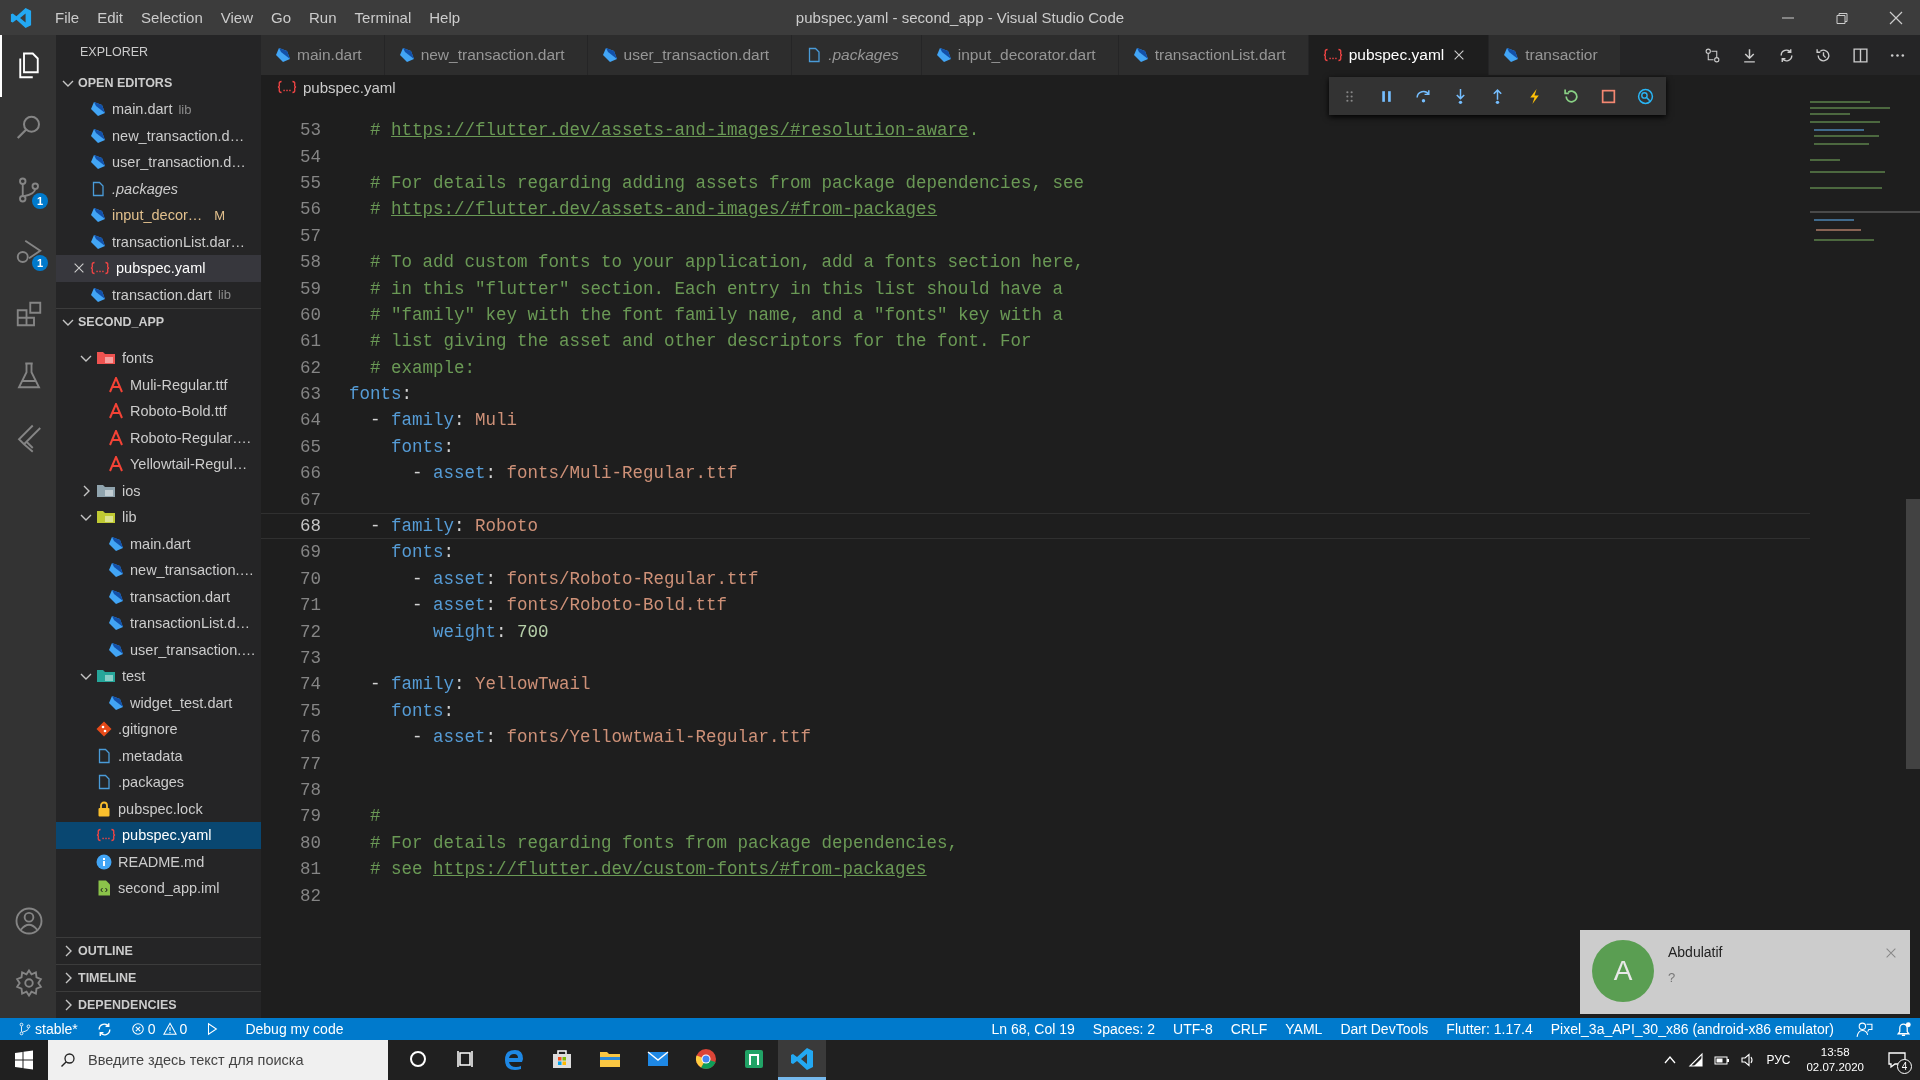 This screenshot has height=1080, width=1920. What do you see at coordinates (158, 676) in the screenshot?
I see `tree-item: test` at bounding box center [158, 676].